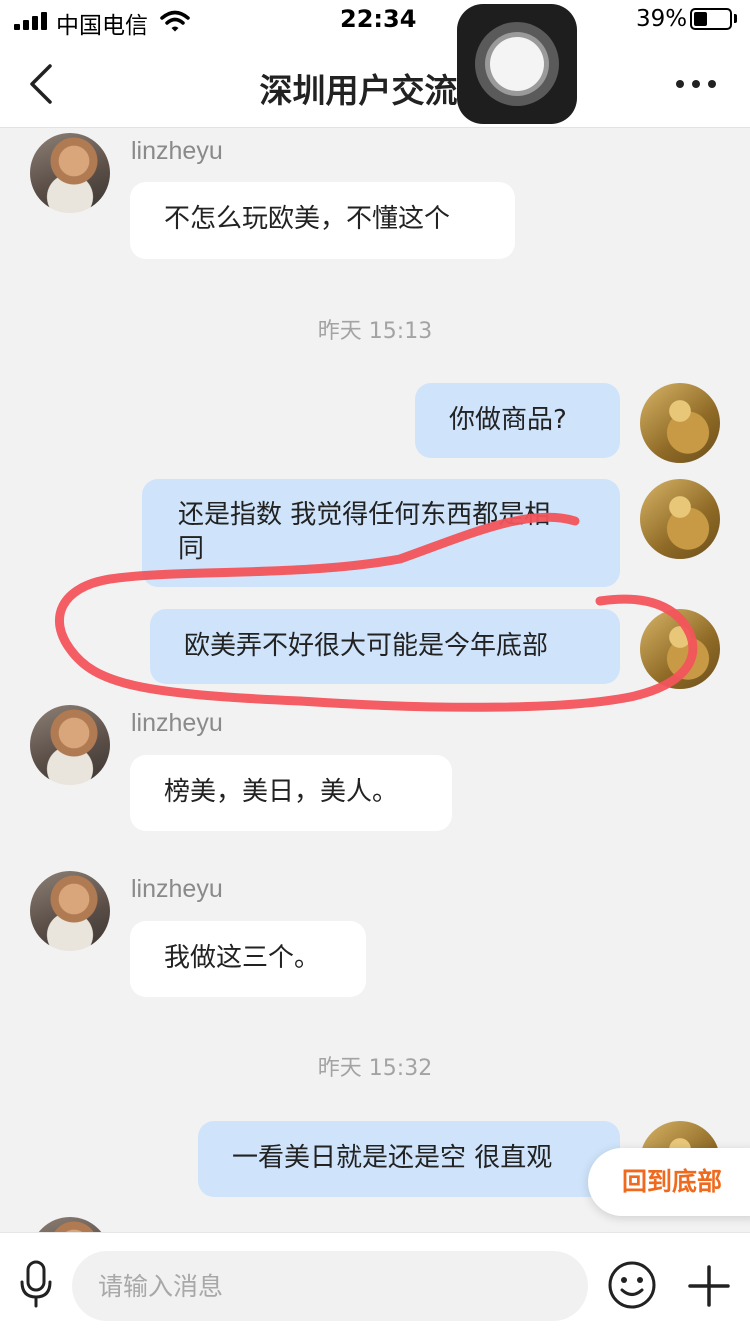 Image resolution: width=750 pixels, height=1334 pixels. Describe the element at coordinates (632, 1285) in the screenshot. I see `emoji-icon` at that location.